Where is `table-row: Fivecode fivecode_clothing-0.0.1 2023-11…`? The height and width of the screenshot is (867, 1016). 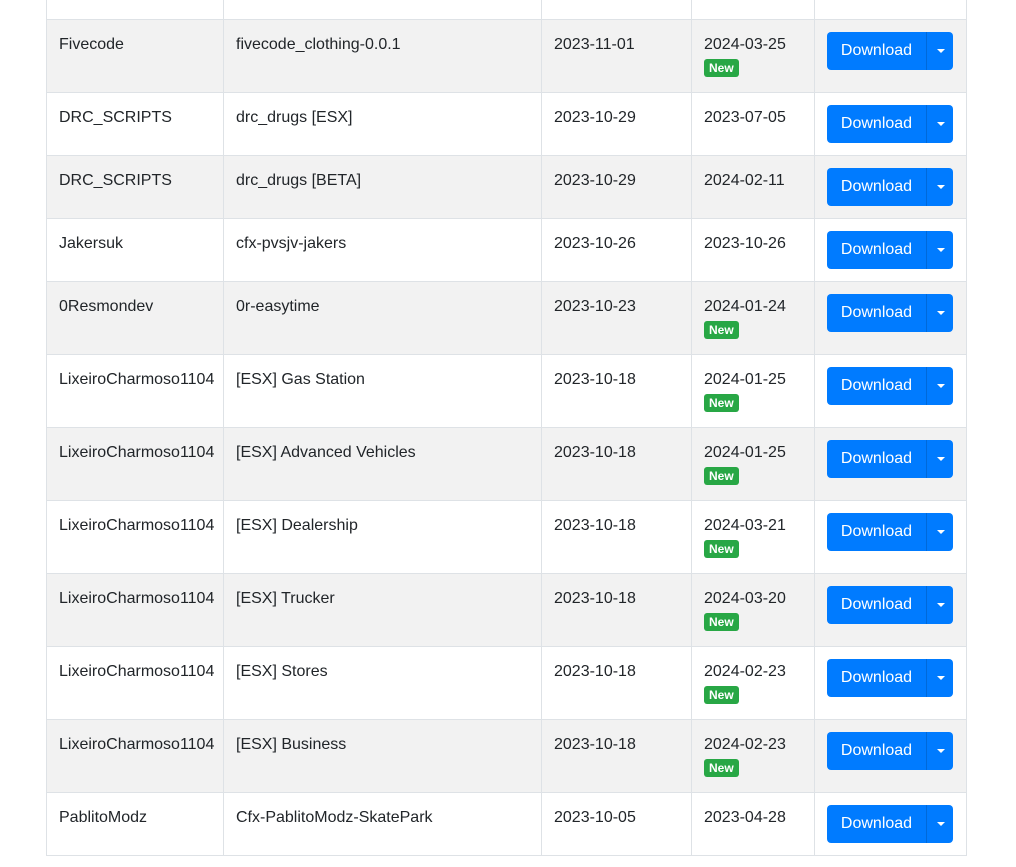
table-row: Fivecode fivecode_clothing-0.0.1 2023-11… is located at coordinates (506, 56).